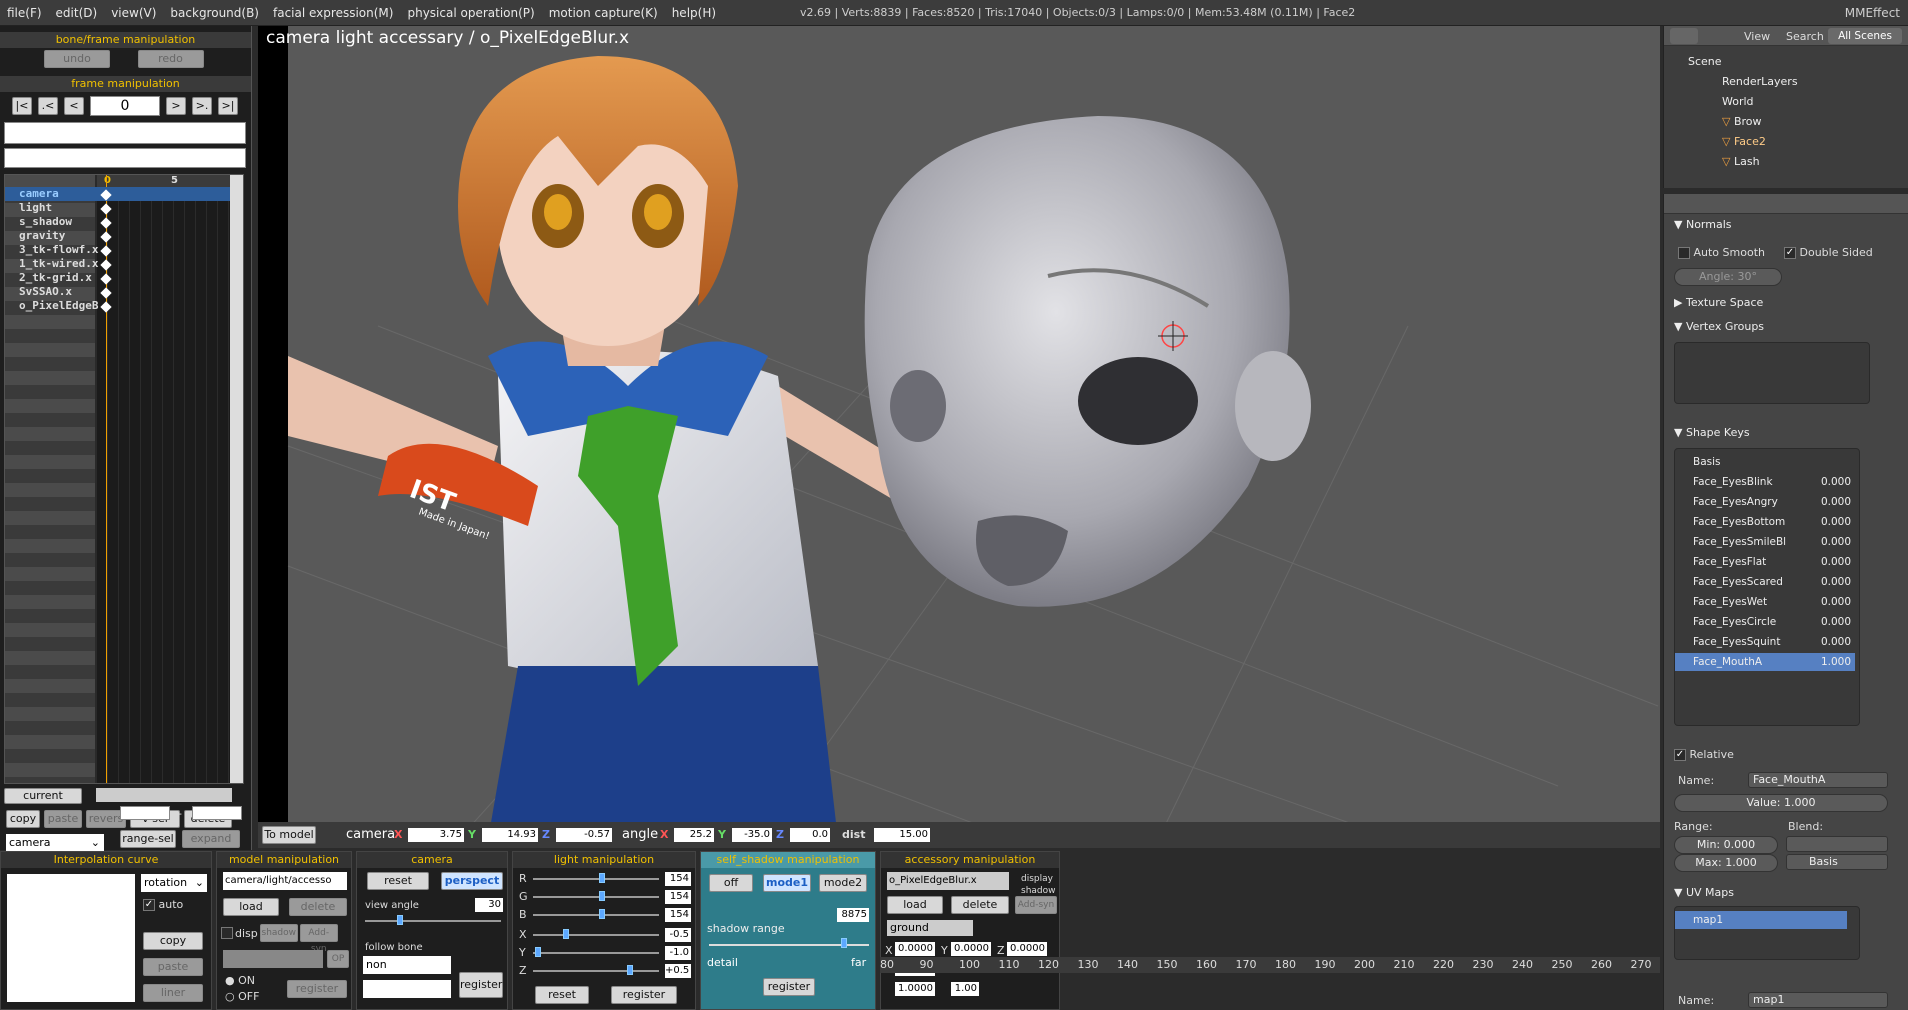  What do you see at coordinates (145, 813) in the screenshot?
I see `range-start-input` at bounding box center [145, 813].